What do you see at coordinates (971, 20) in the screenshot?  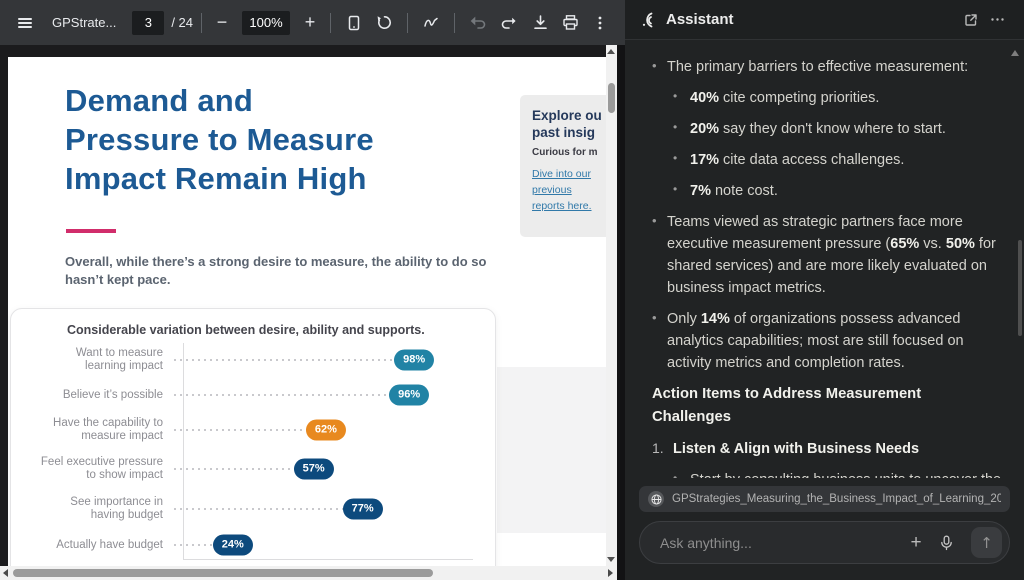 I see `open-in-new-icon` at bounding box center [971, 20].